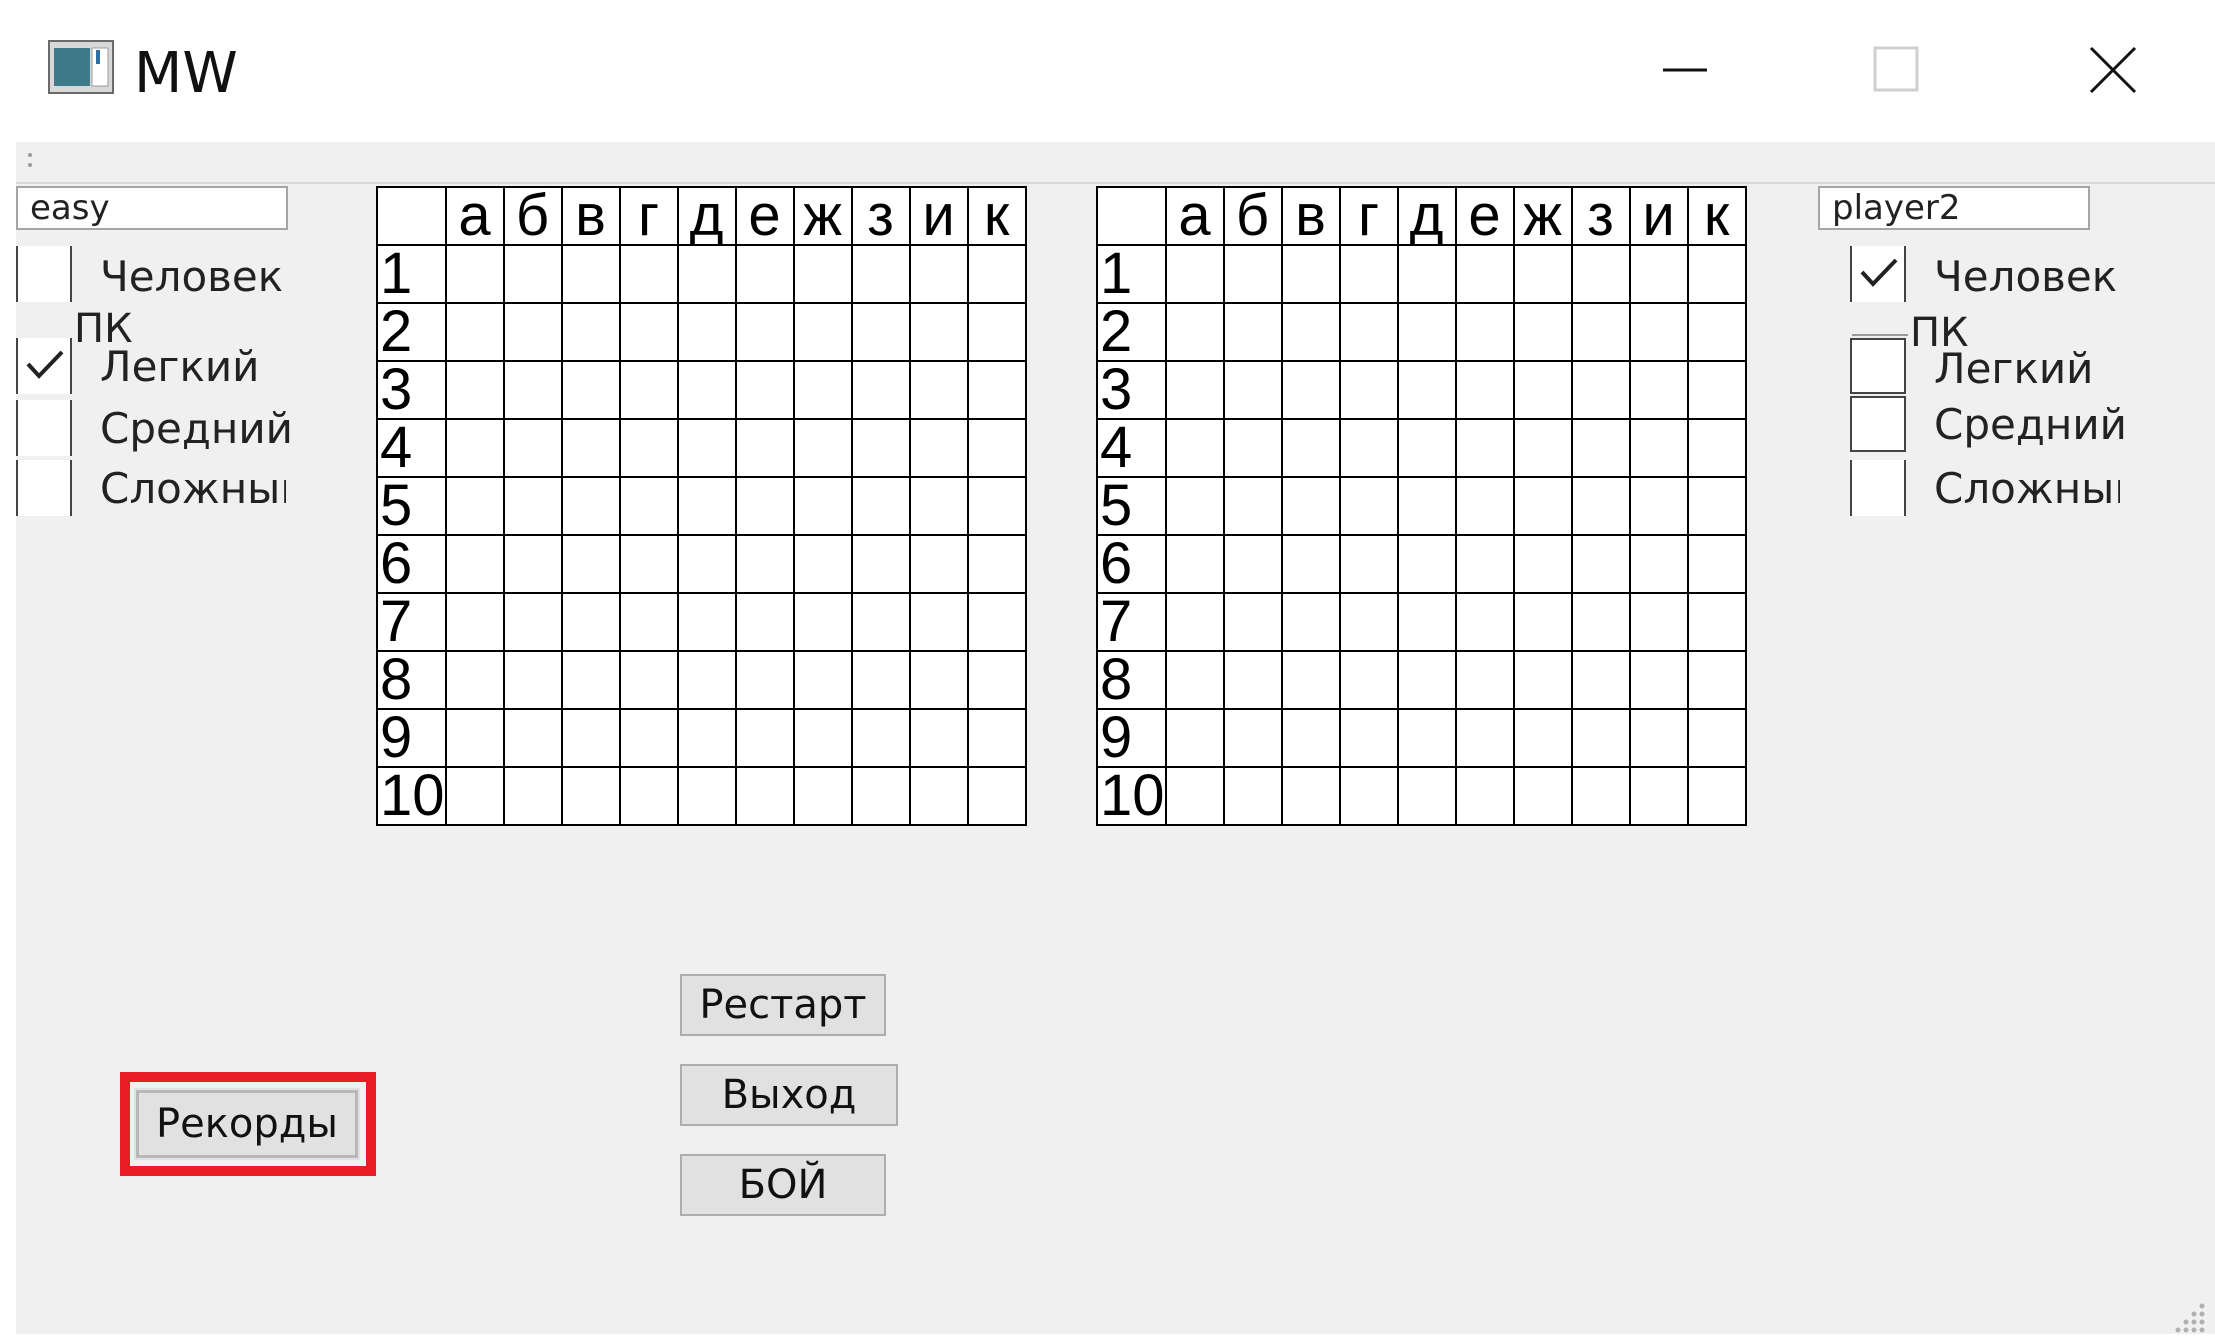 The width and height of the screenshot is (2215, 1342). What do you see at coordinates (44, 274) in the screenshot?
I see `player1-human-checkbox` at bounding box center [44, 274].